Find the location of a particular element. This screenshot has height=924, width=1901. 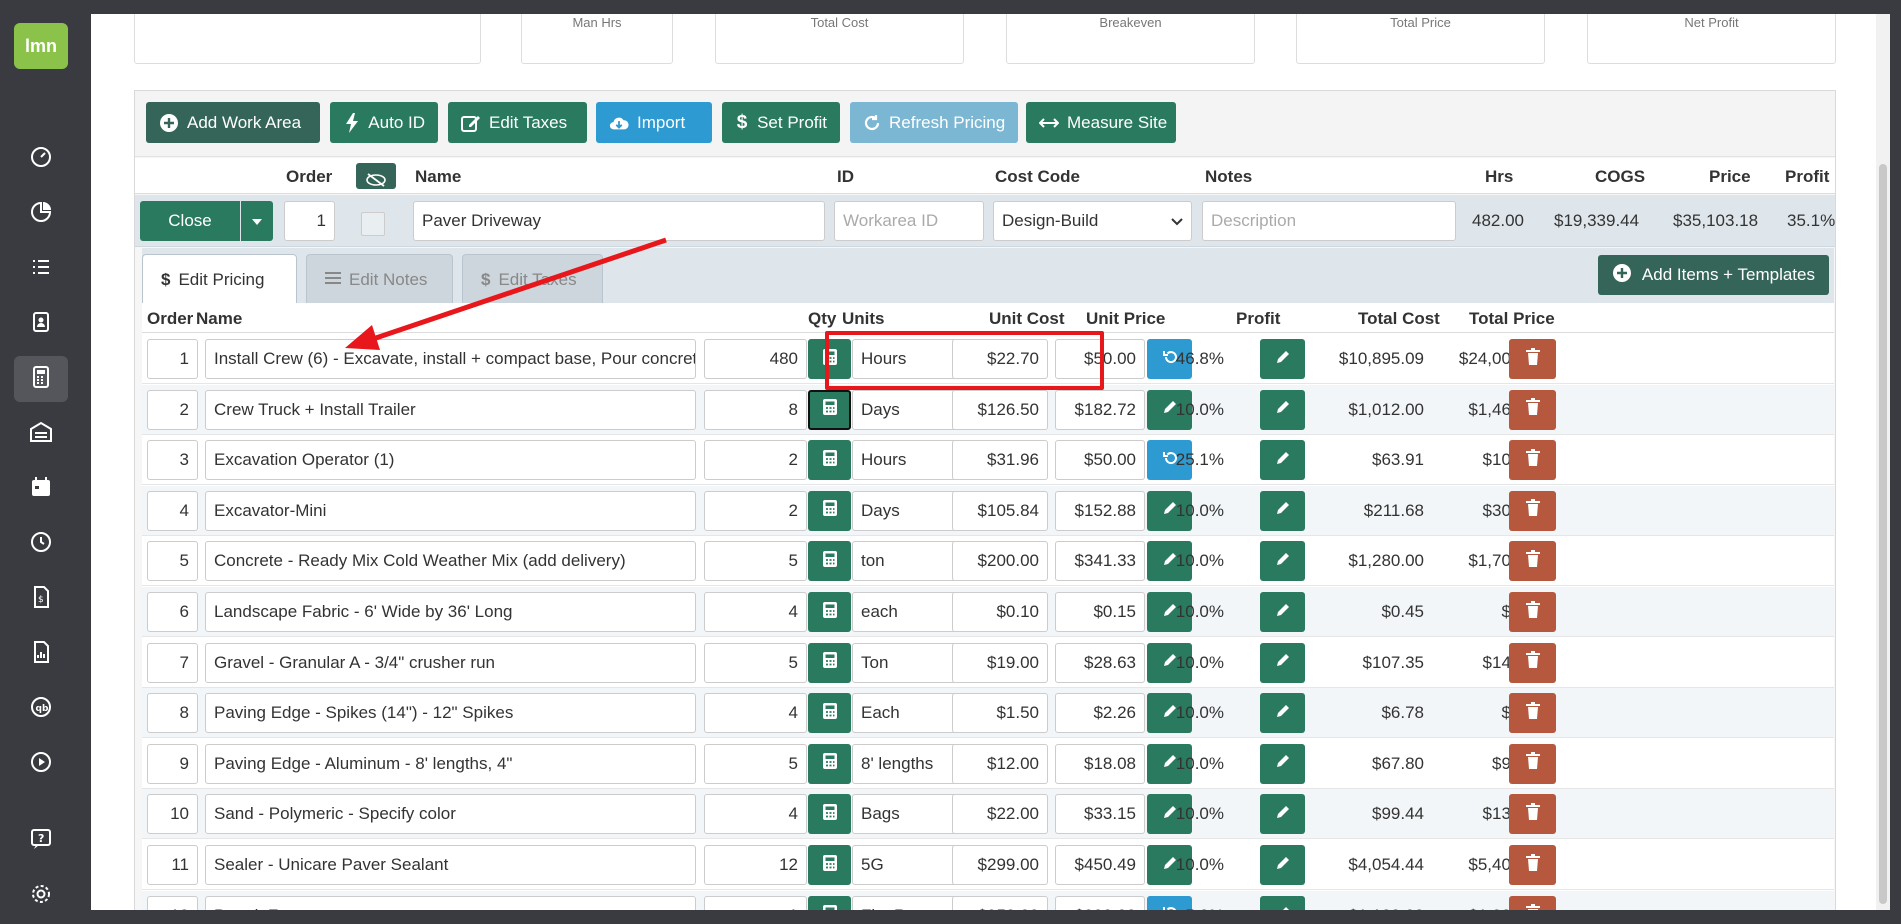

import-button: Import is located at coordinates (654, 122).